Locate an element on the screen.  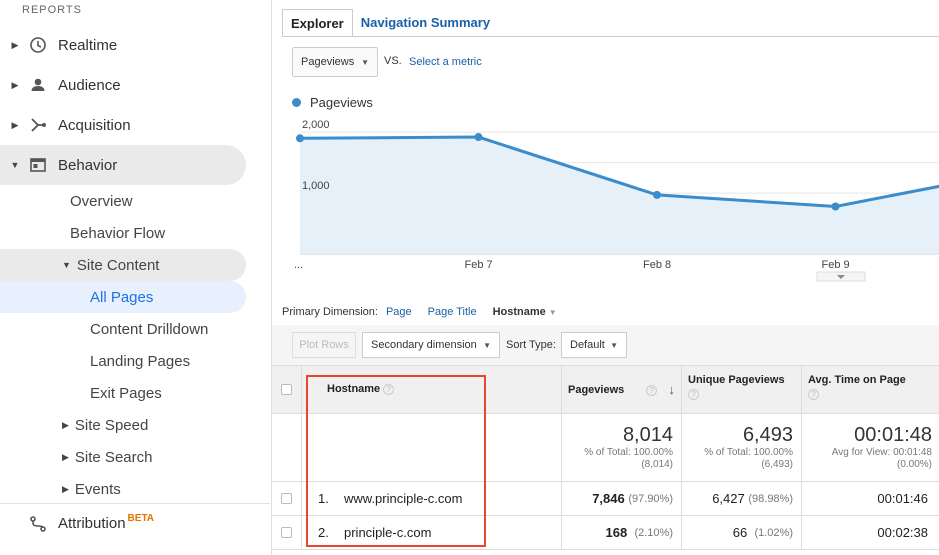
column-header-avg-time: Avg. Time on Page ? is located at coordinates (870, 390).